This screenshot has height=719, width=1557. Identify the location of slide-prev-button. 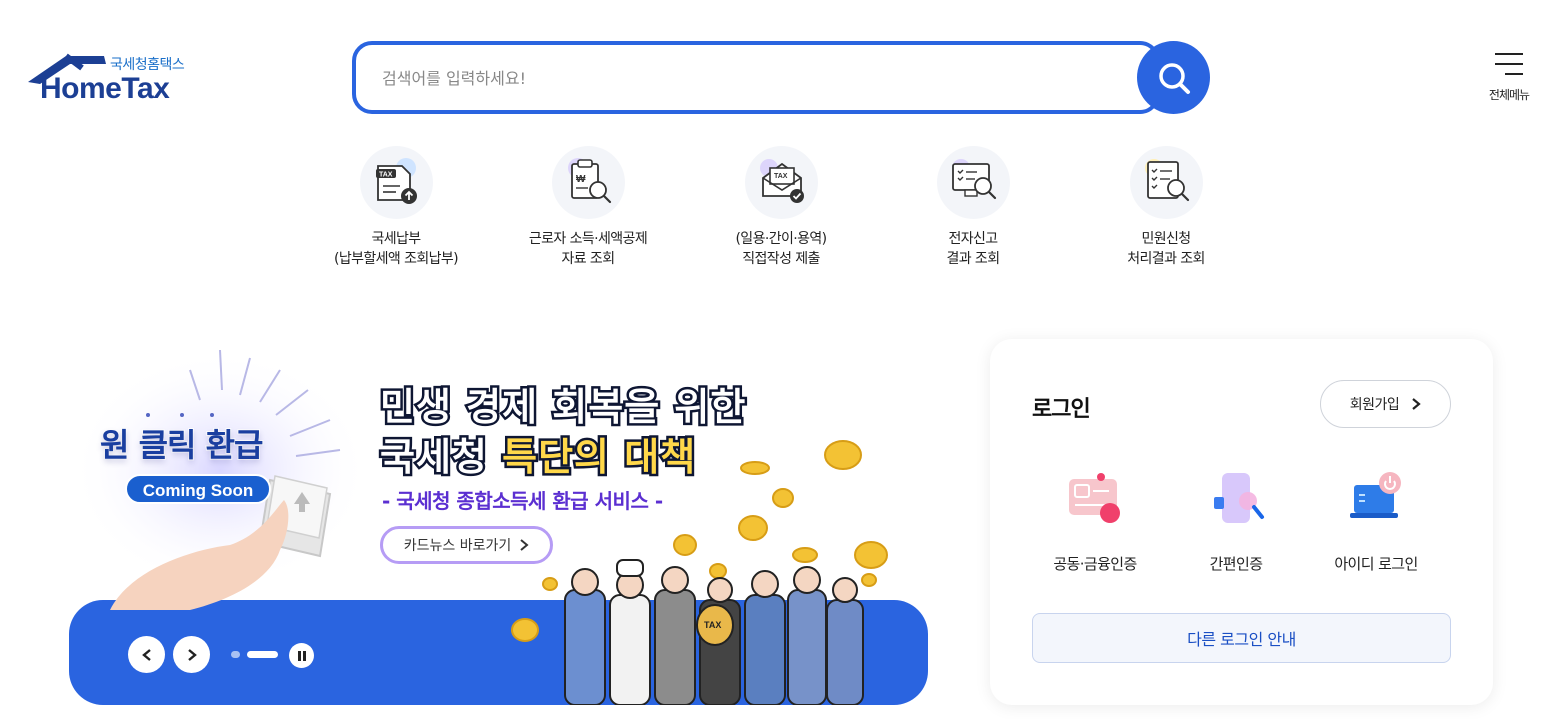
(146, 654).